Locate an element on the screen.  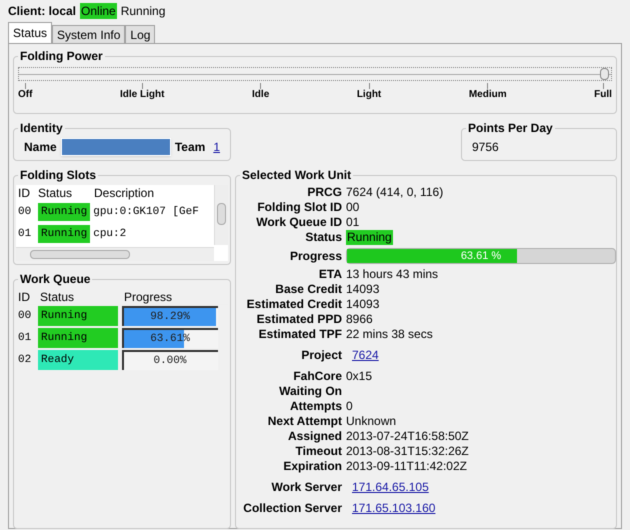
field-value: 2013-07-24T16:58:50Z is located at coordinates (407, 436).